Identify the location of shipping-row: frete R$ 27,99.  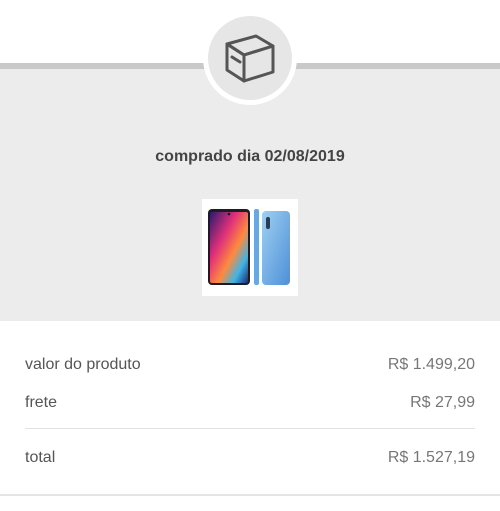
(250, 403).